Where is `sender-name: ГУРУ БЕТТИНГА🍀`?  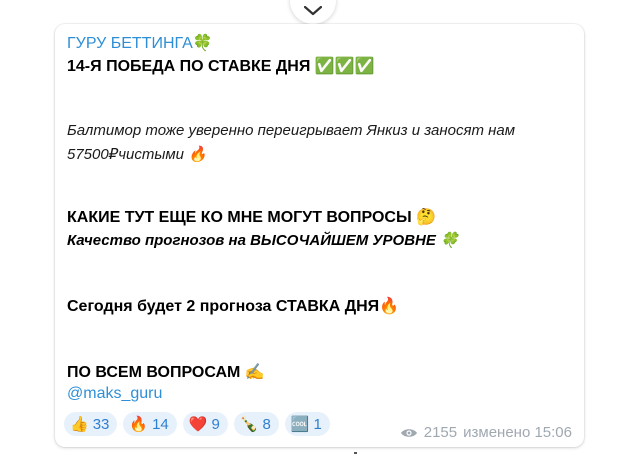
sender-name: ГУРУ БЕТТИНГА🍀 is located at coordinates (140, 43).